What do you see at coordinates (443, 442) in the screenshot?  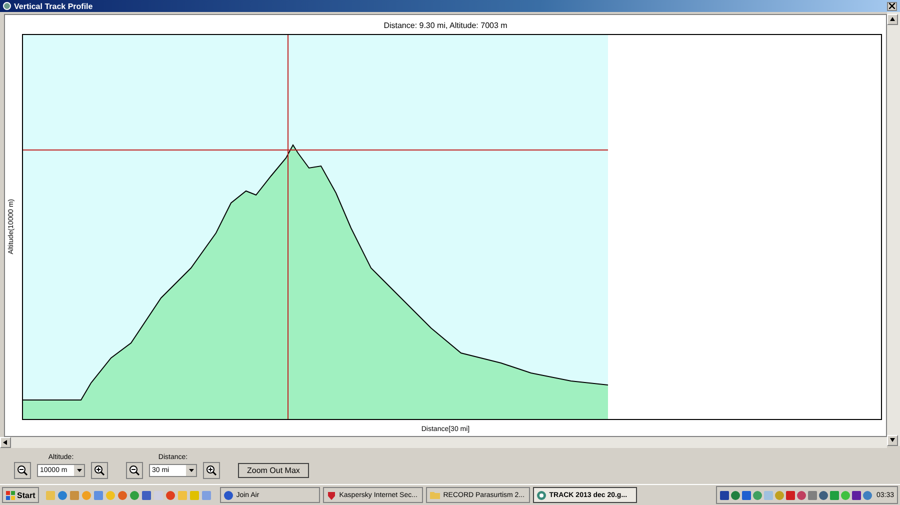 I see `horizontal-scrollbar` at bounding box center [443, 442].